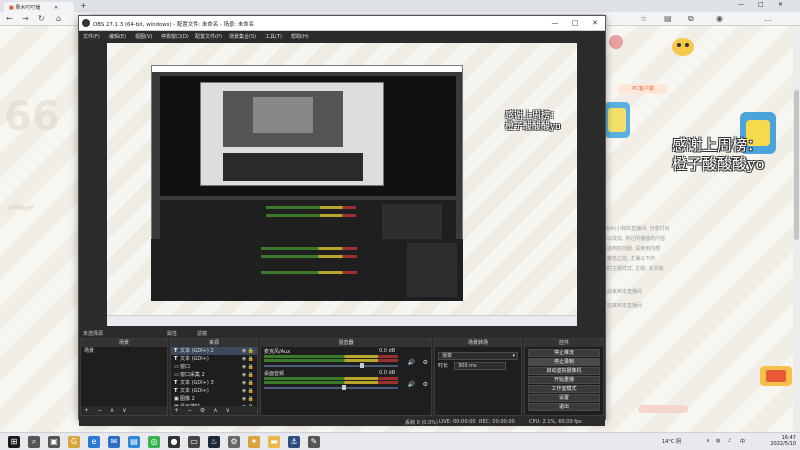  Describe the element at coordinates (214, 367) in the screenshot. I see `source-item: ▭窗口 ◉ 🔒` at that location.